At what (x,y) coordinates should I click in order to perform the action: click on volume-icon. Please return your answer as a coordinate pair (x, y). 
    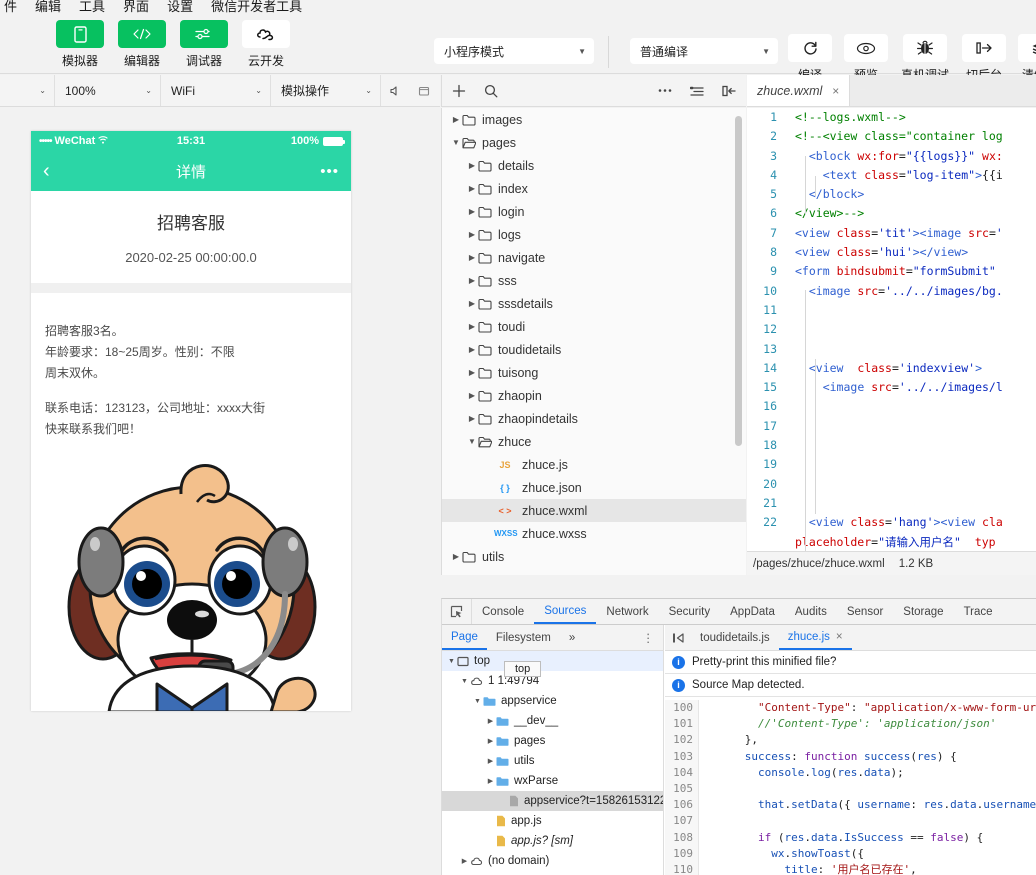
    Looking at the image, I should click on (395, 90).